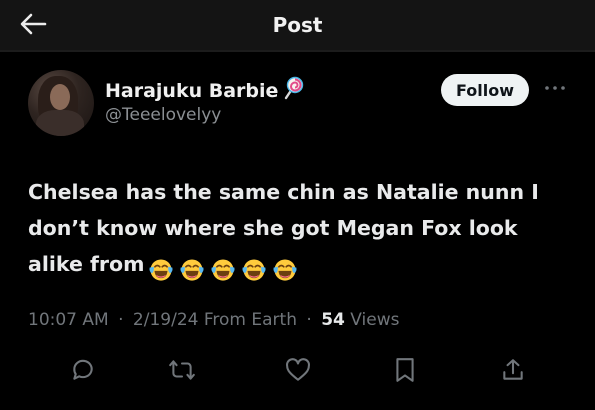 The image size is (595, 410). I want to click on like-button, so click(298, 370).